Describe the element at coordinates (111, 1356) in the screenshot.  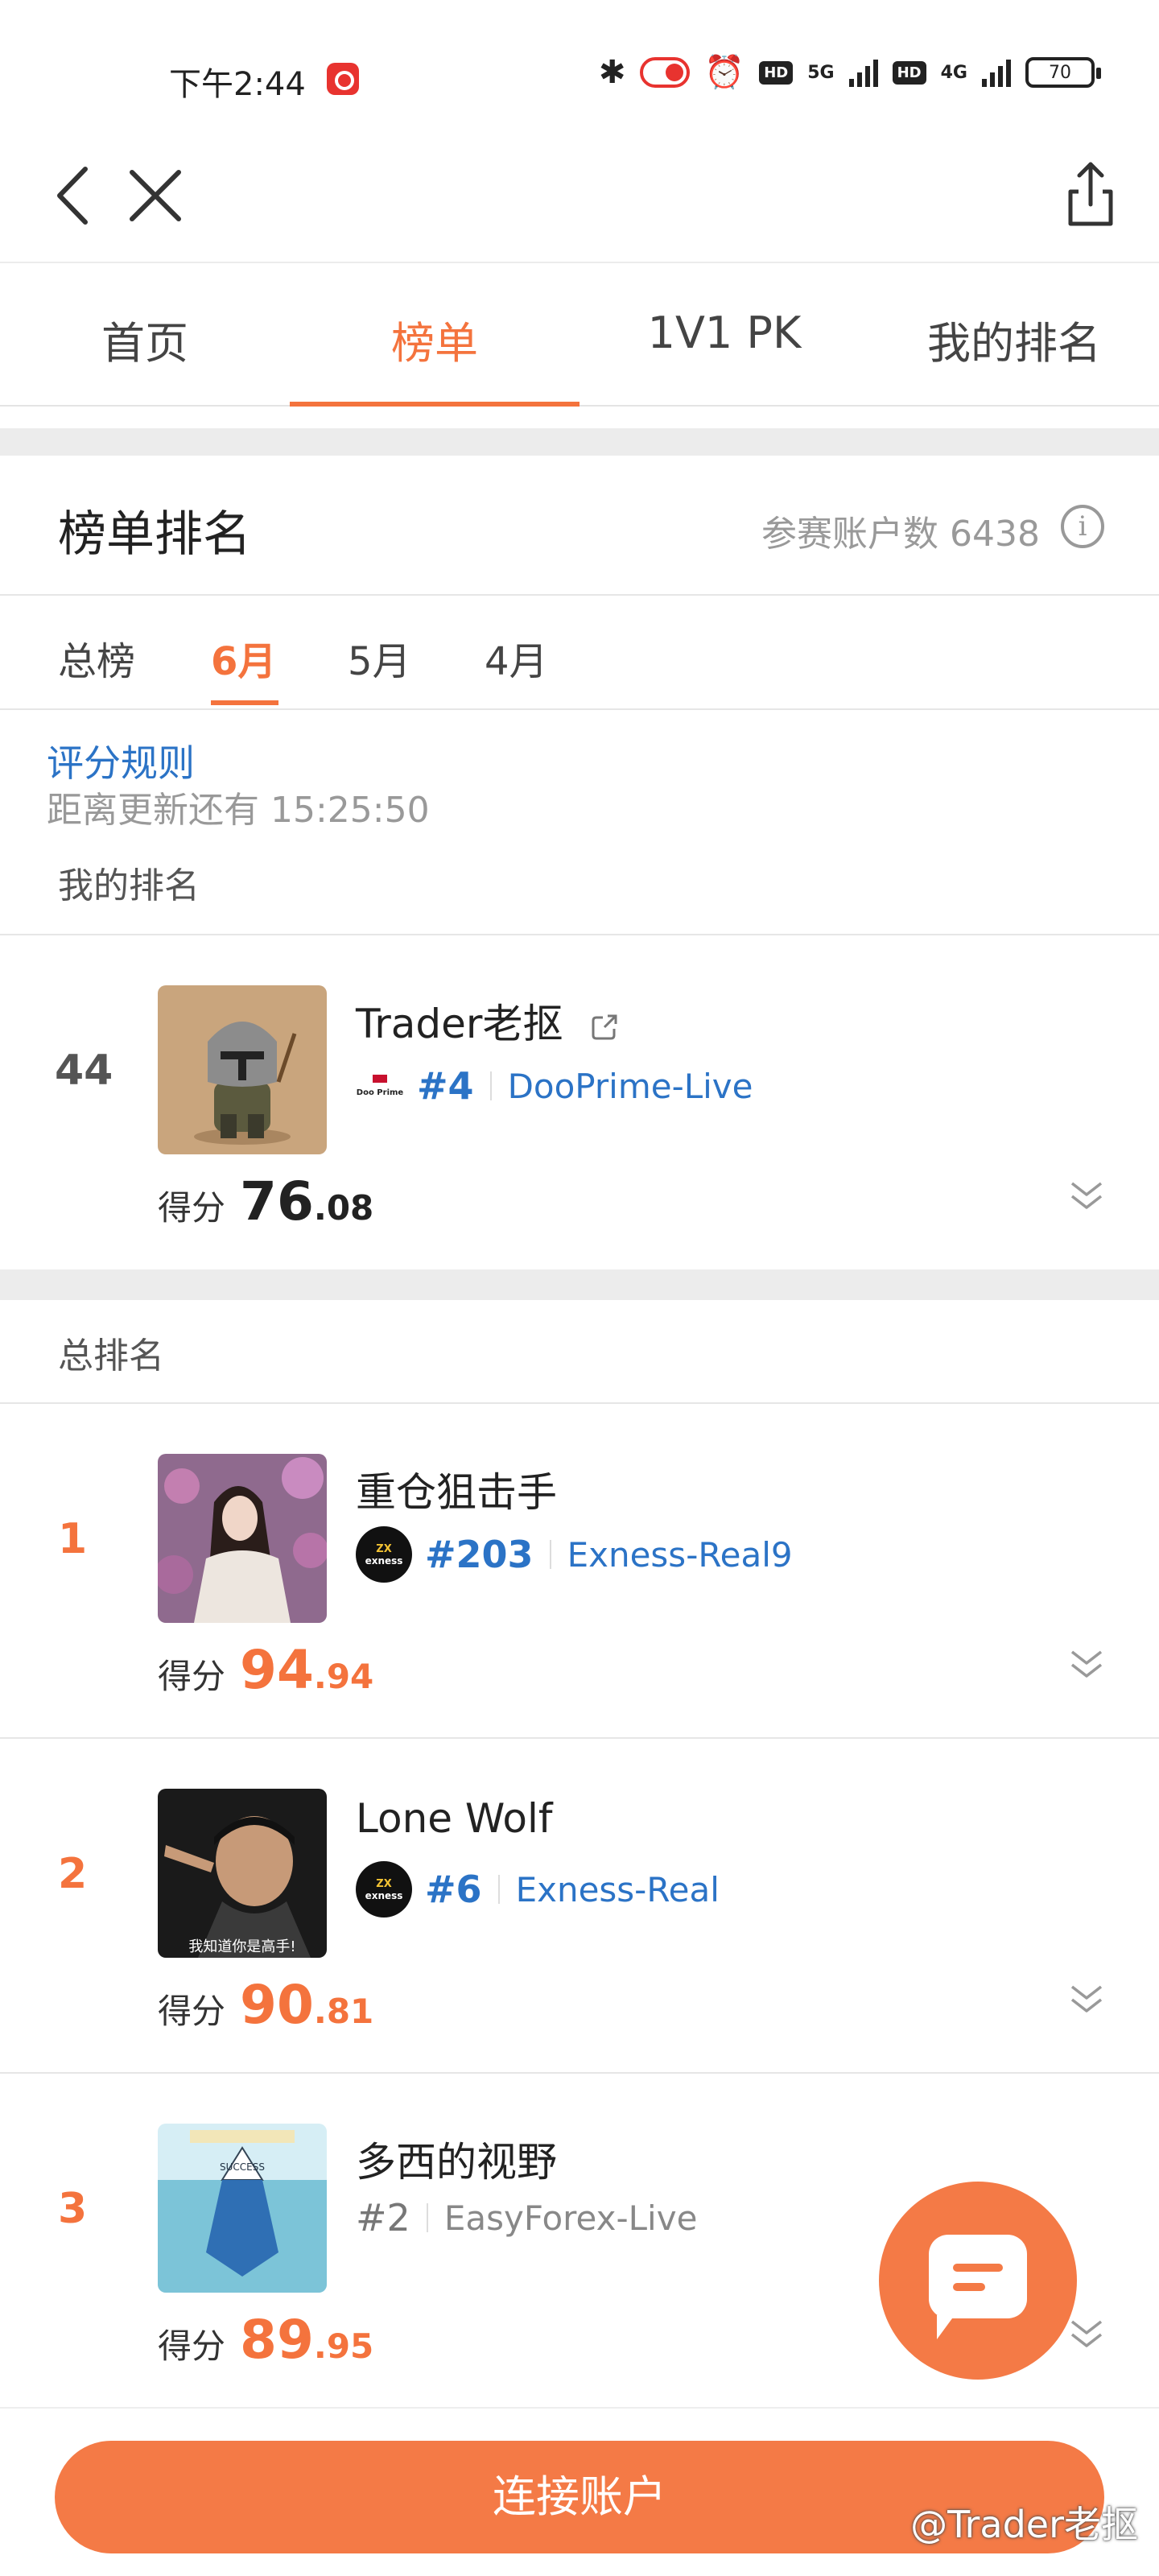
I see `total-rank-label: 总排名` at that location.